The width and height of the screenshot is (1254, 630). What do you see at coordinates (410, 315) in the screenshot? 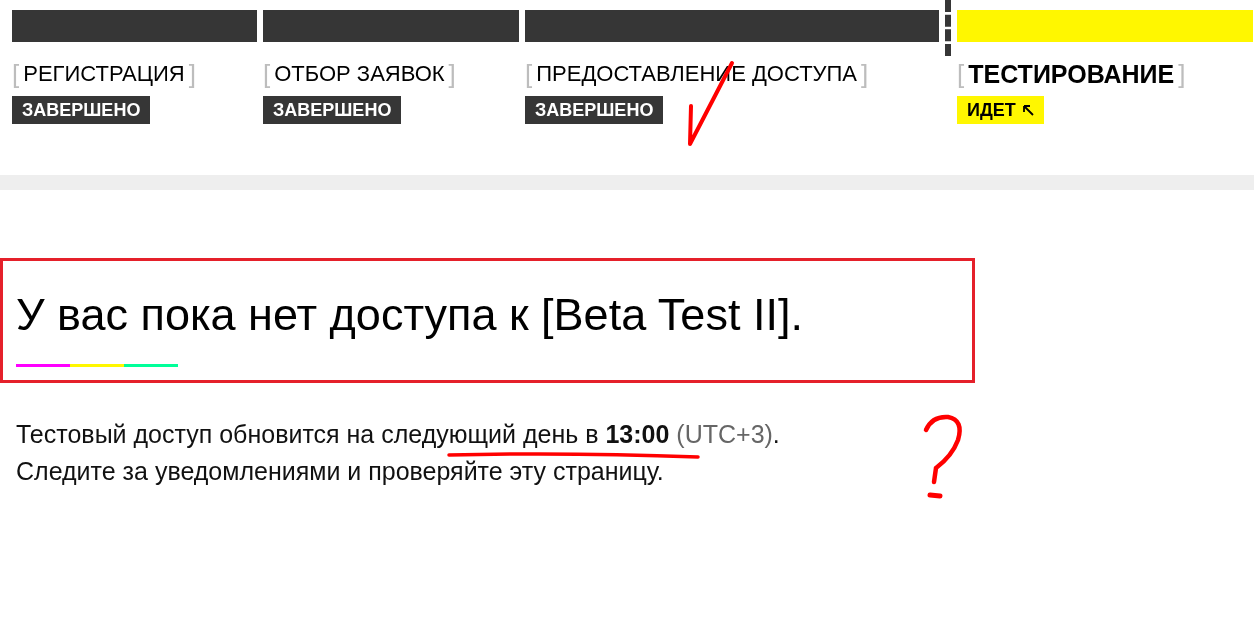
I see `page-heading: У вас пока нет доступа к [Beta Test II].` at bounding box center [410, 315].